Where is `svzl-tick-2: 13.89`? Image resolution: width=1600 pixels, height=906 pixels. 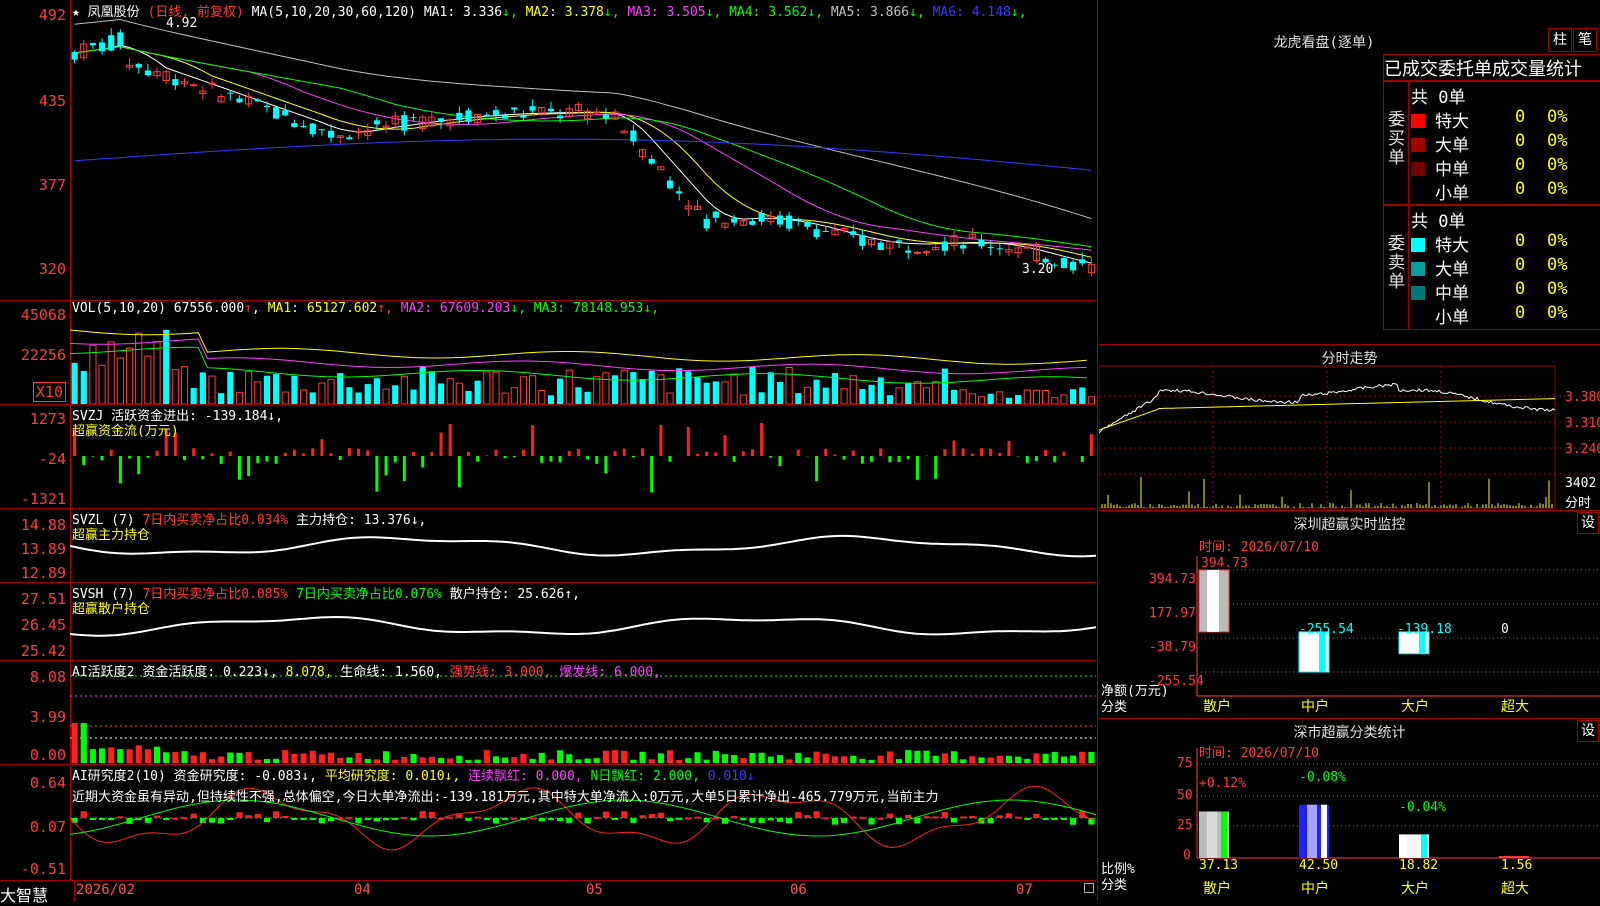
svzl-tick-2: 13.89 is located at coordinates (43, 549).